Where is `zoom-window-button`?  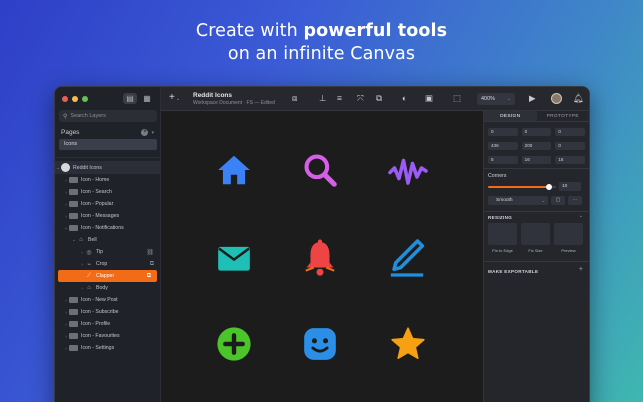
zoom-window-button is located at coordinates (85, 99).